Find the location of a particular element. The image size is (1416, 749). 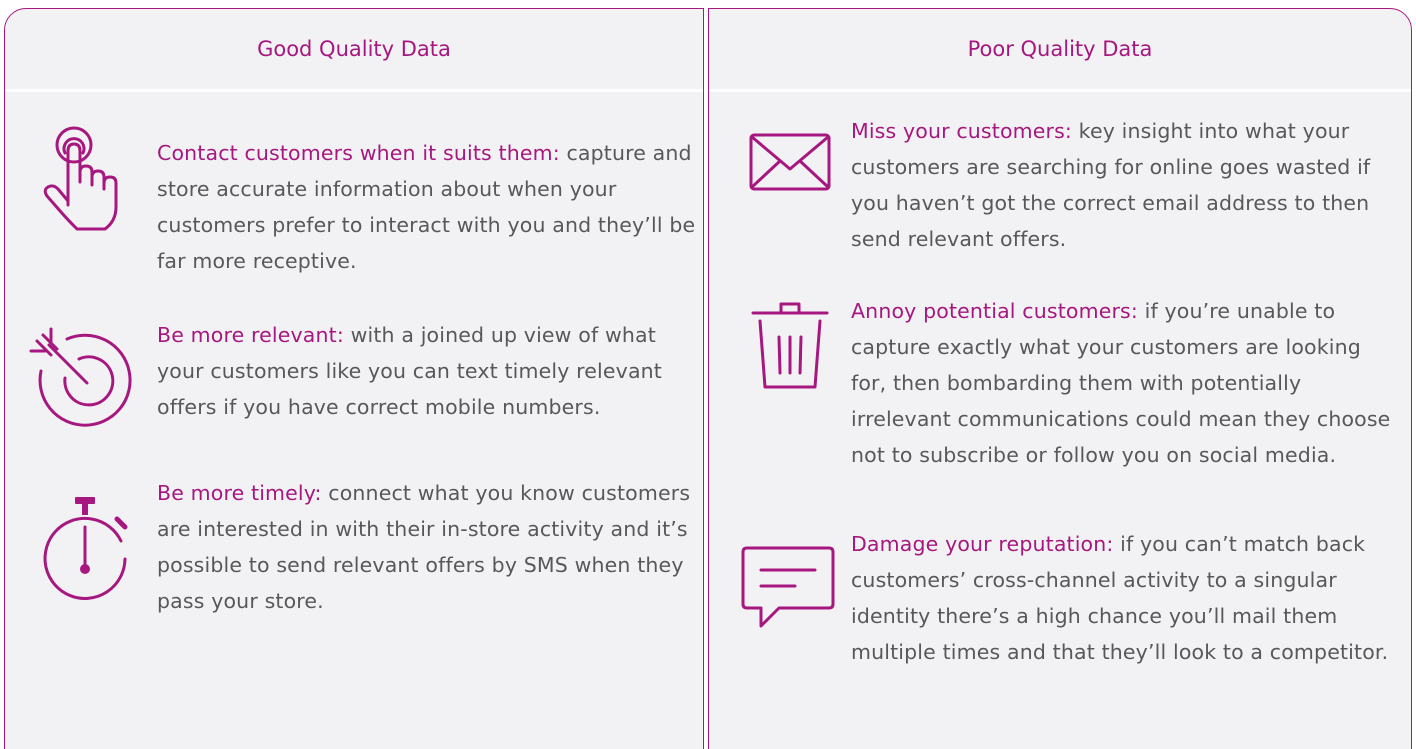

envelope-icon is located at coordinates (790, 162).